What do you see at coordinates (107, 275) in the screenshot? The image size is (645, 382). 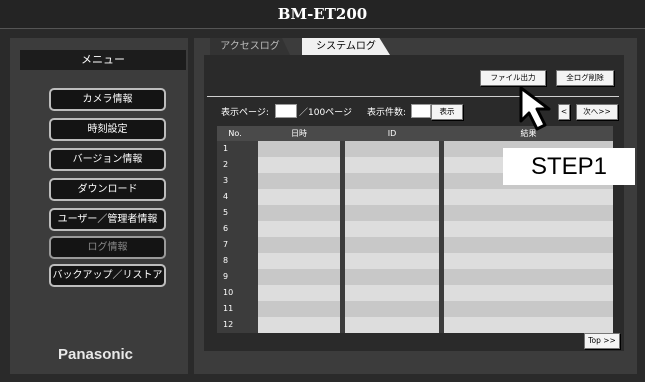 I see `sidebar-item-backup-restore: バックアップ／リストア` at bounding box center [107, 275].